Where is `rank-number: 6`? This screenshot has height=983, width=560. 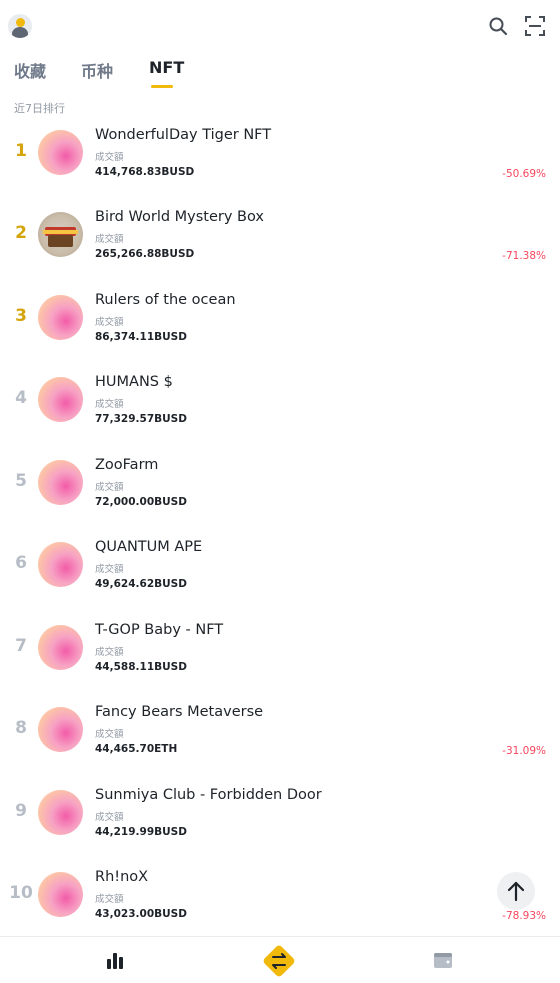 rank-number: 6 is located at coordinates (21, 563).